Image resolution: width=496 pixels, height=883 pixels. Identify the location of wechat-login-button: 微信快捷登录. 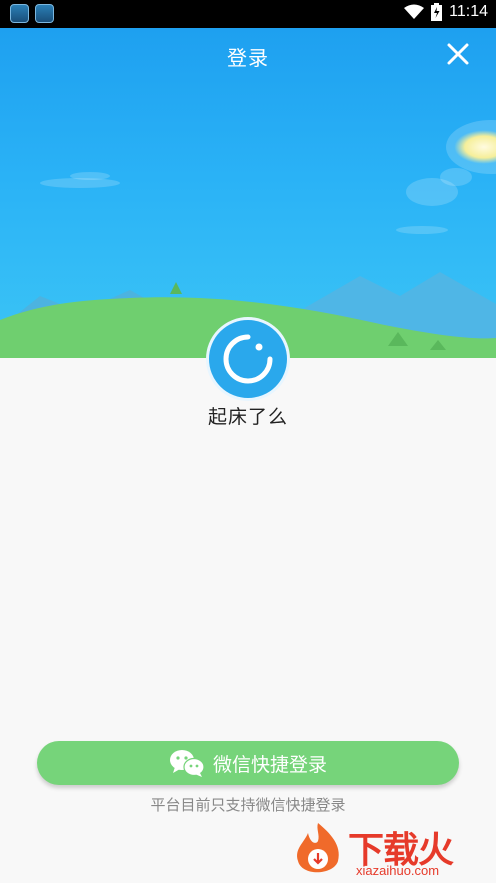
(248, 763).